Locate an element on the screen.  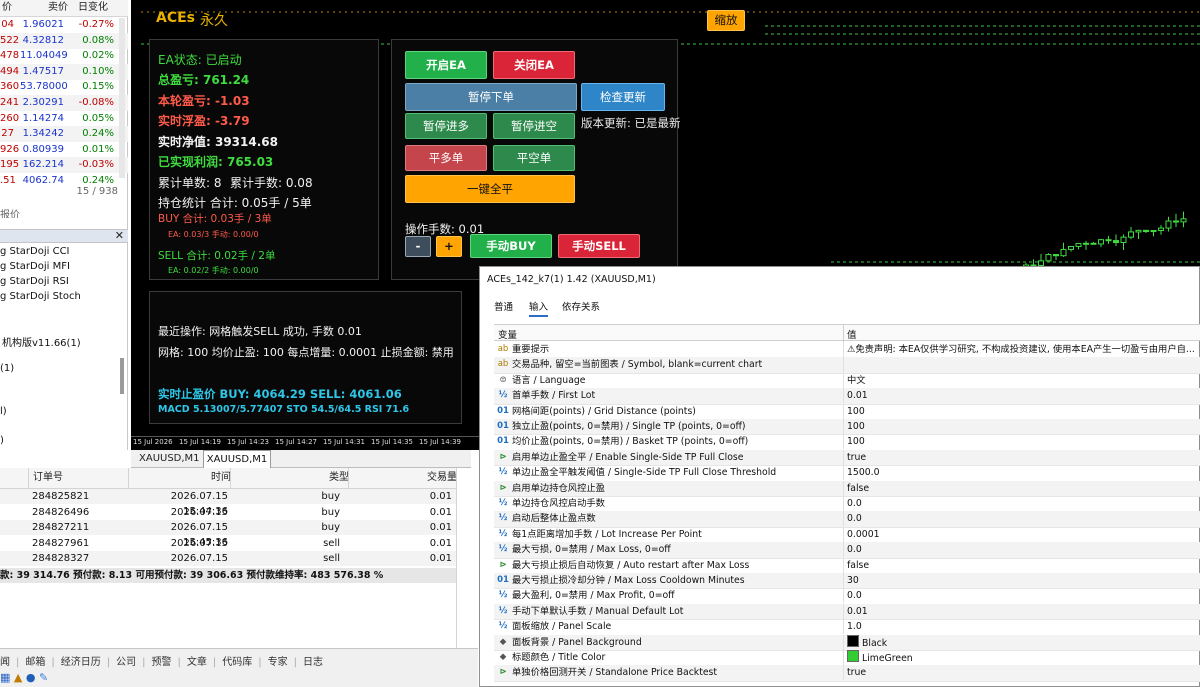
param-row: ½ 最大盈利, 0=禁用 / Max Profit, 0=off 0.0 is located at coordinates (847, 596).